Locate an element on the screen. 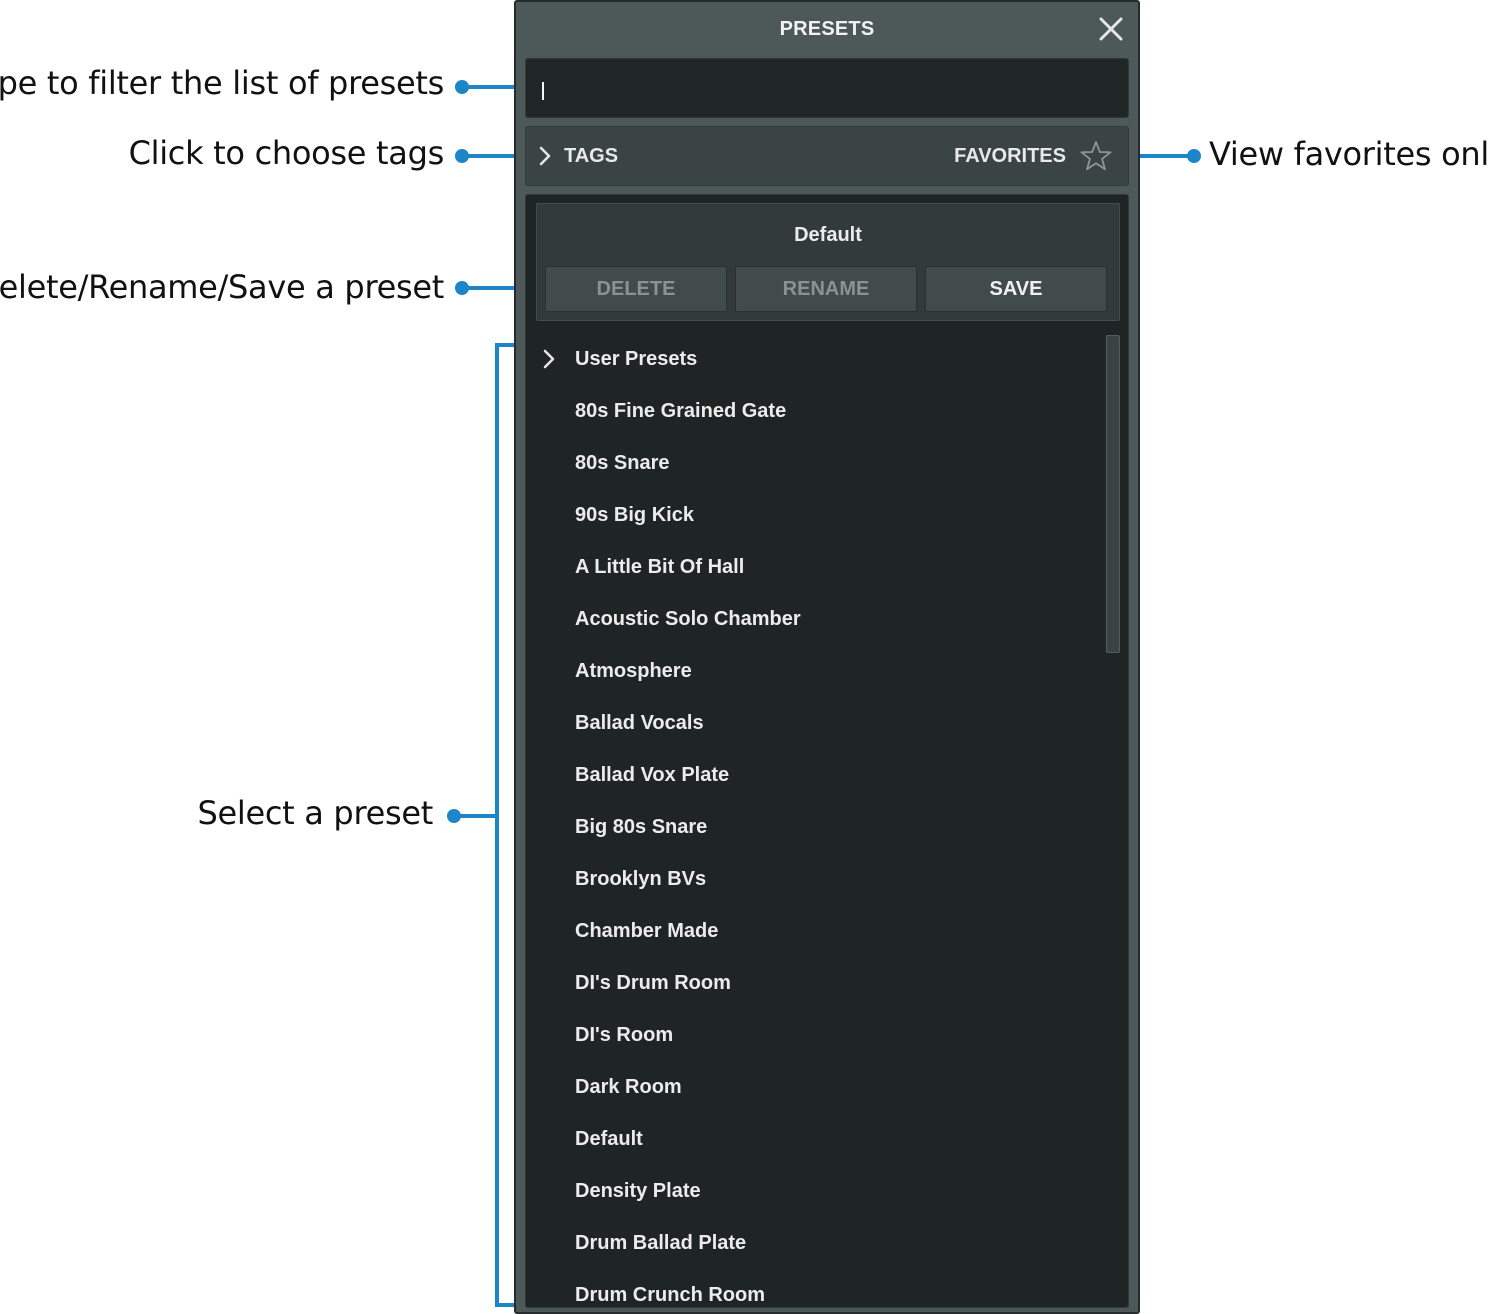  list-item-label: Brooklyn BVs is located at coordinates (641, 879).